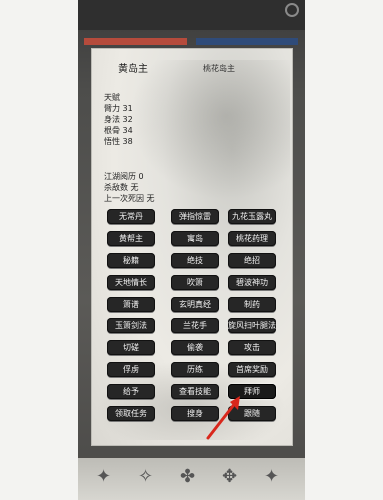  I want to click on action-button: 玉箫剑法, so click(131, 325).